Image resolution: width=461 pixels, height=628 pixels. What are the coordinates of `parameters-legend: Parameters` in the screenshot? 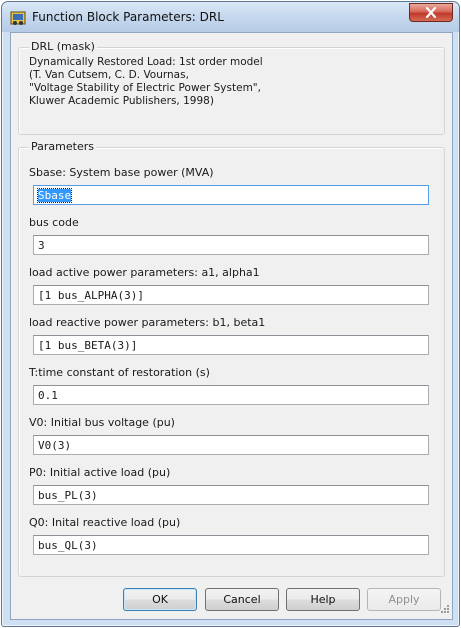 It's located at (62, 146).